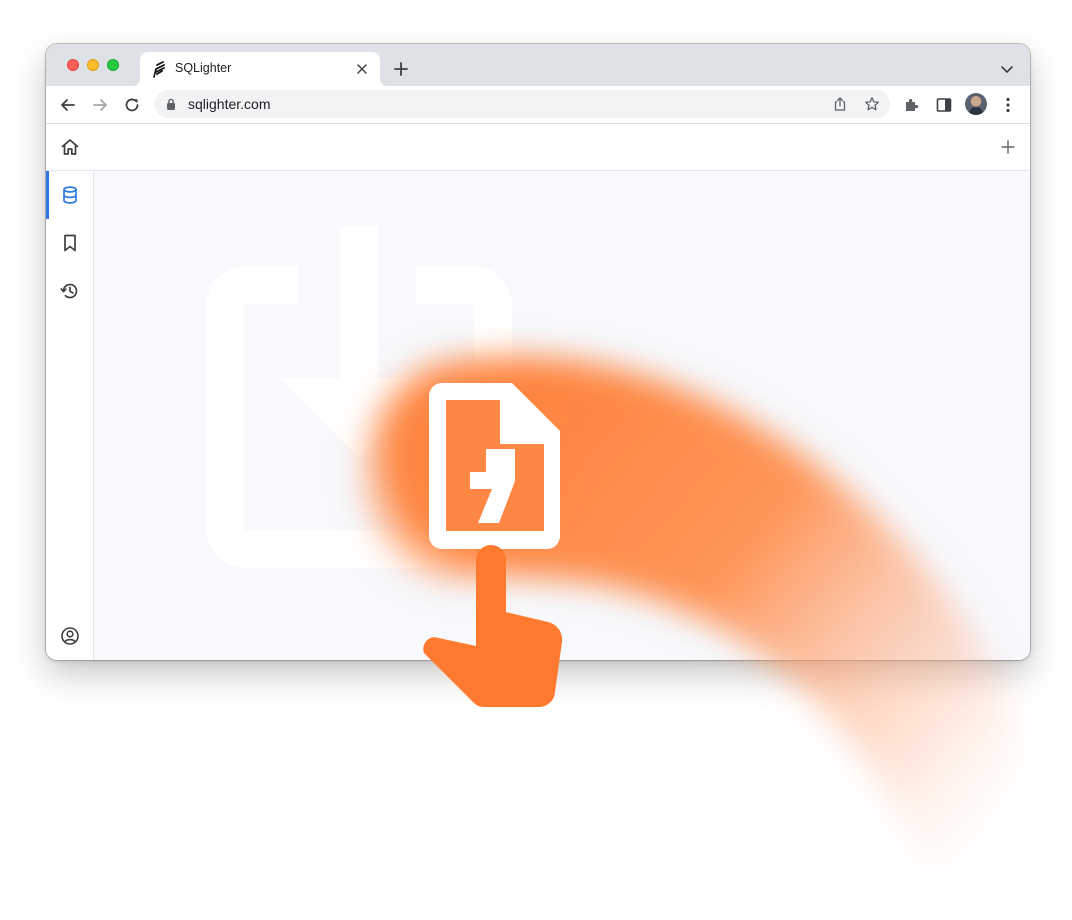 The height and width of the screenshot is (920, 1072). Describe the element at coordinates (976, 104) in the screenshot. I see `profile-avatar` at that location.